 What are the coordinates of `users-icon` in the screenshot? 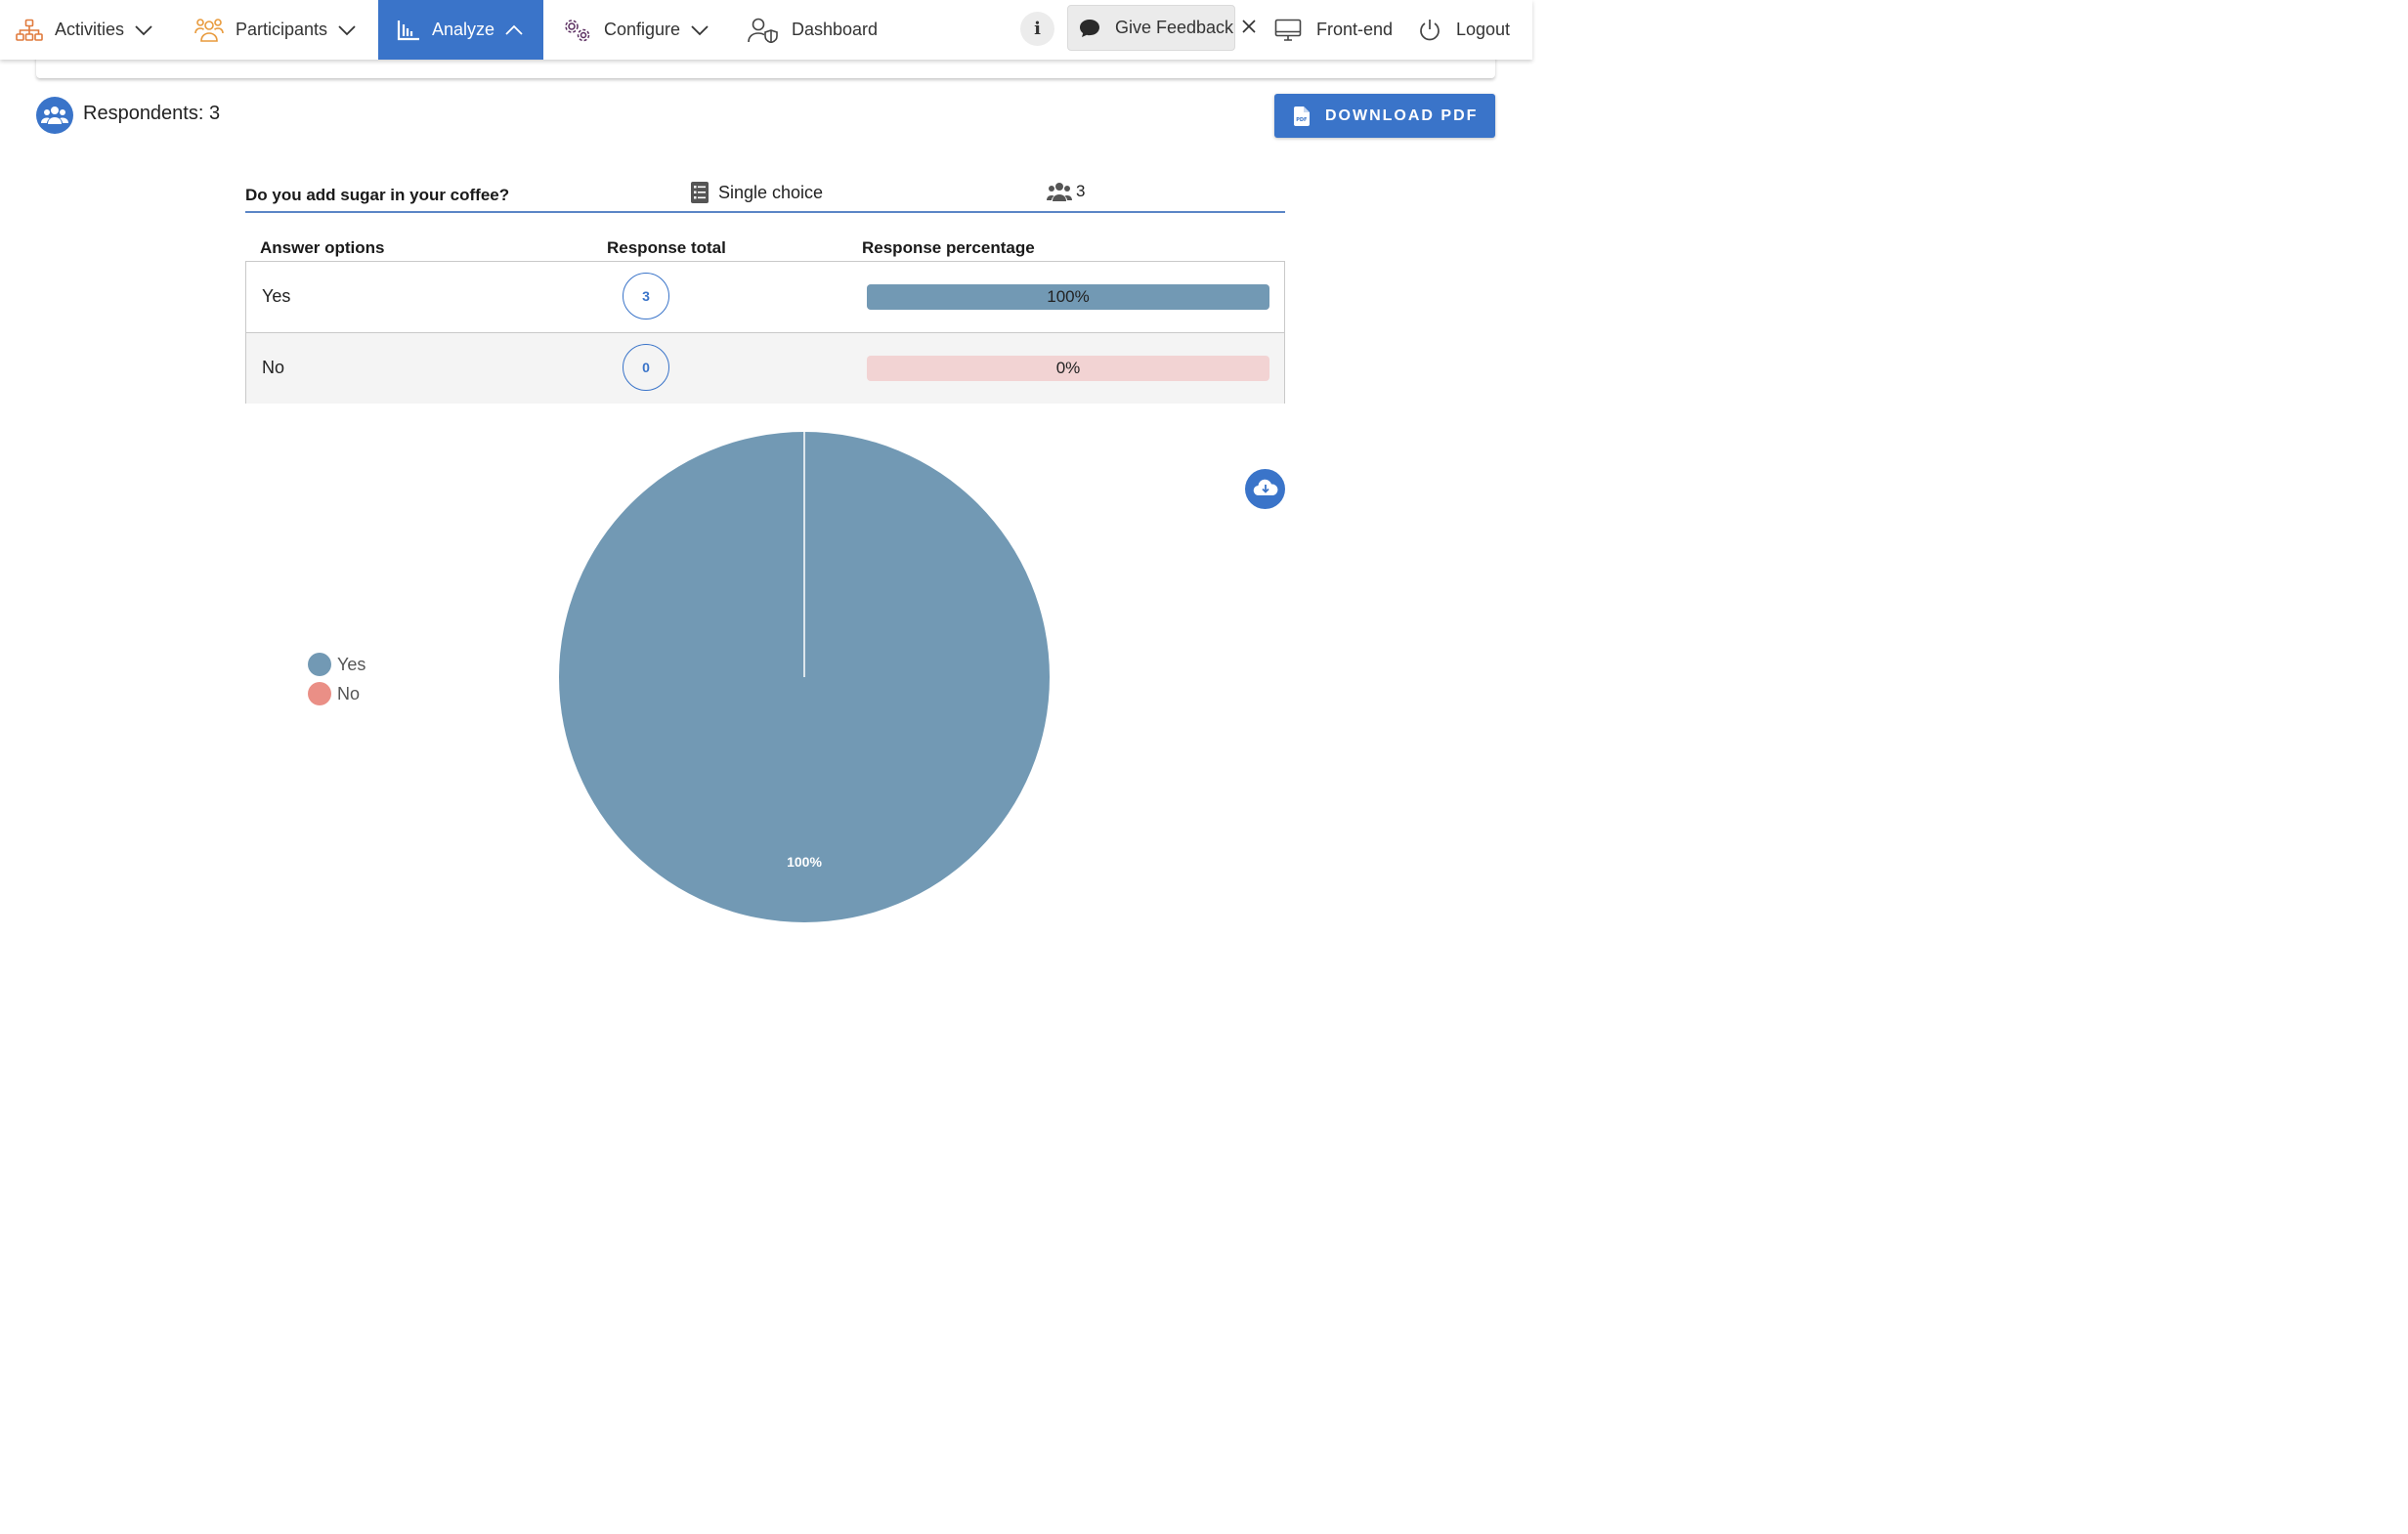 It's located at (209, 30).